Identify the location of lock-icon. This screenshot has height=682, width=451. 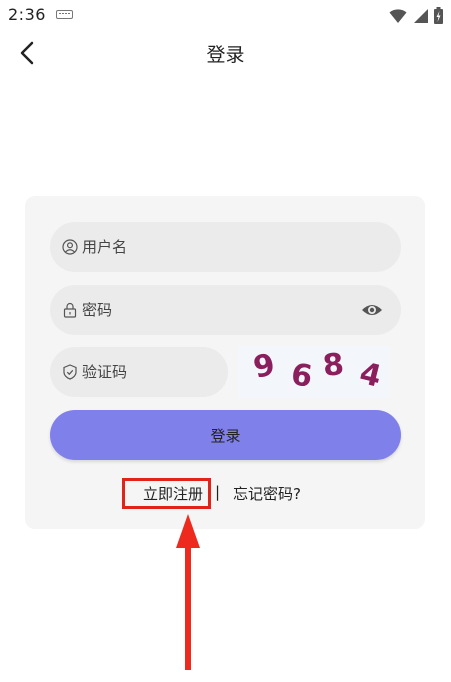
(70, 310).